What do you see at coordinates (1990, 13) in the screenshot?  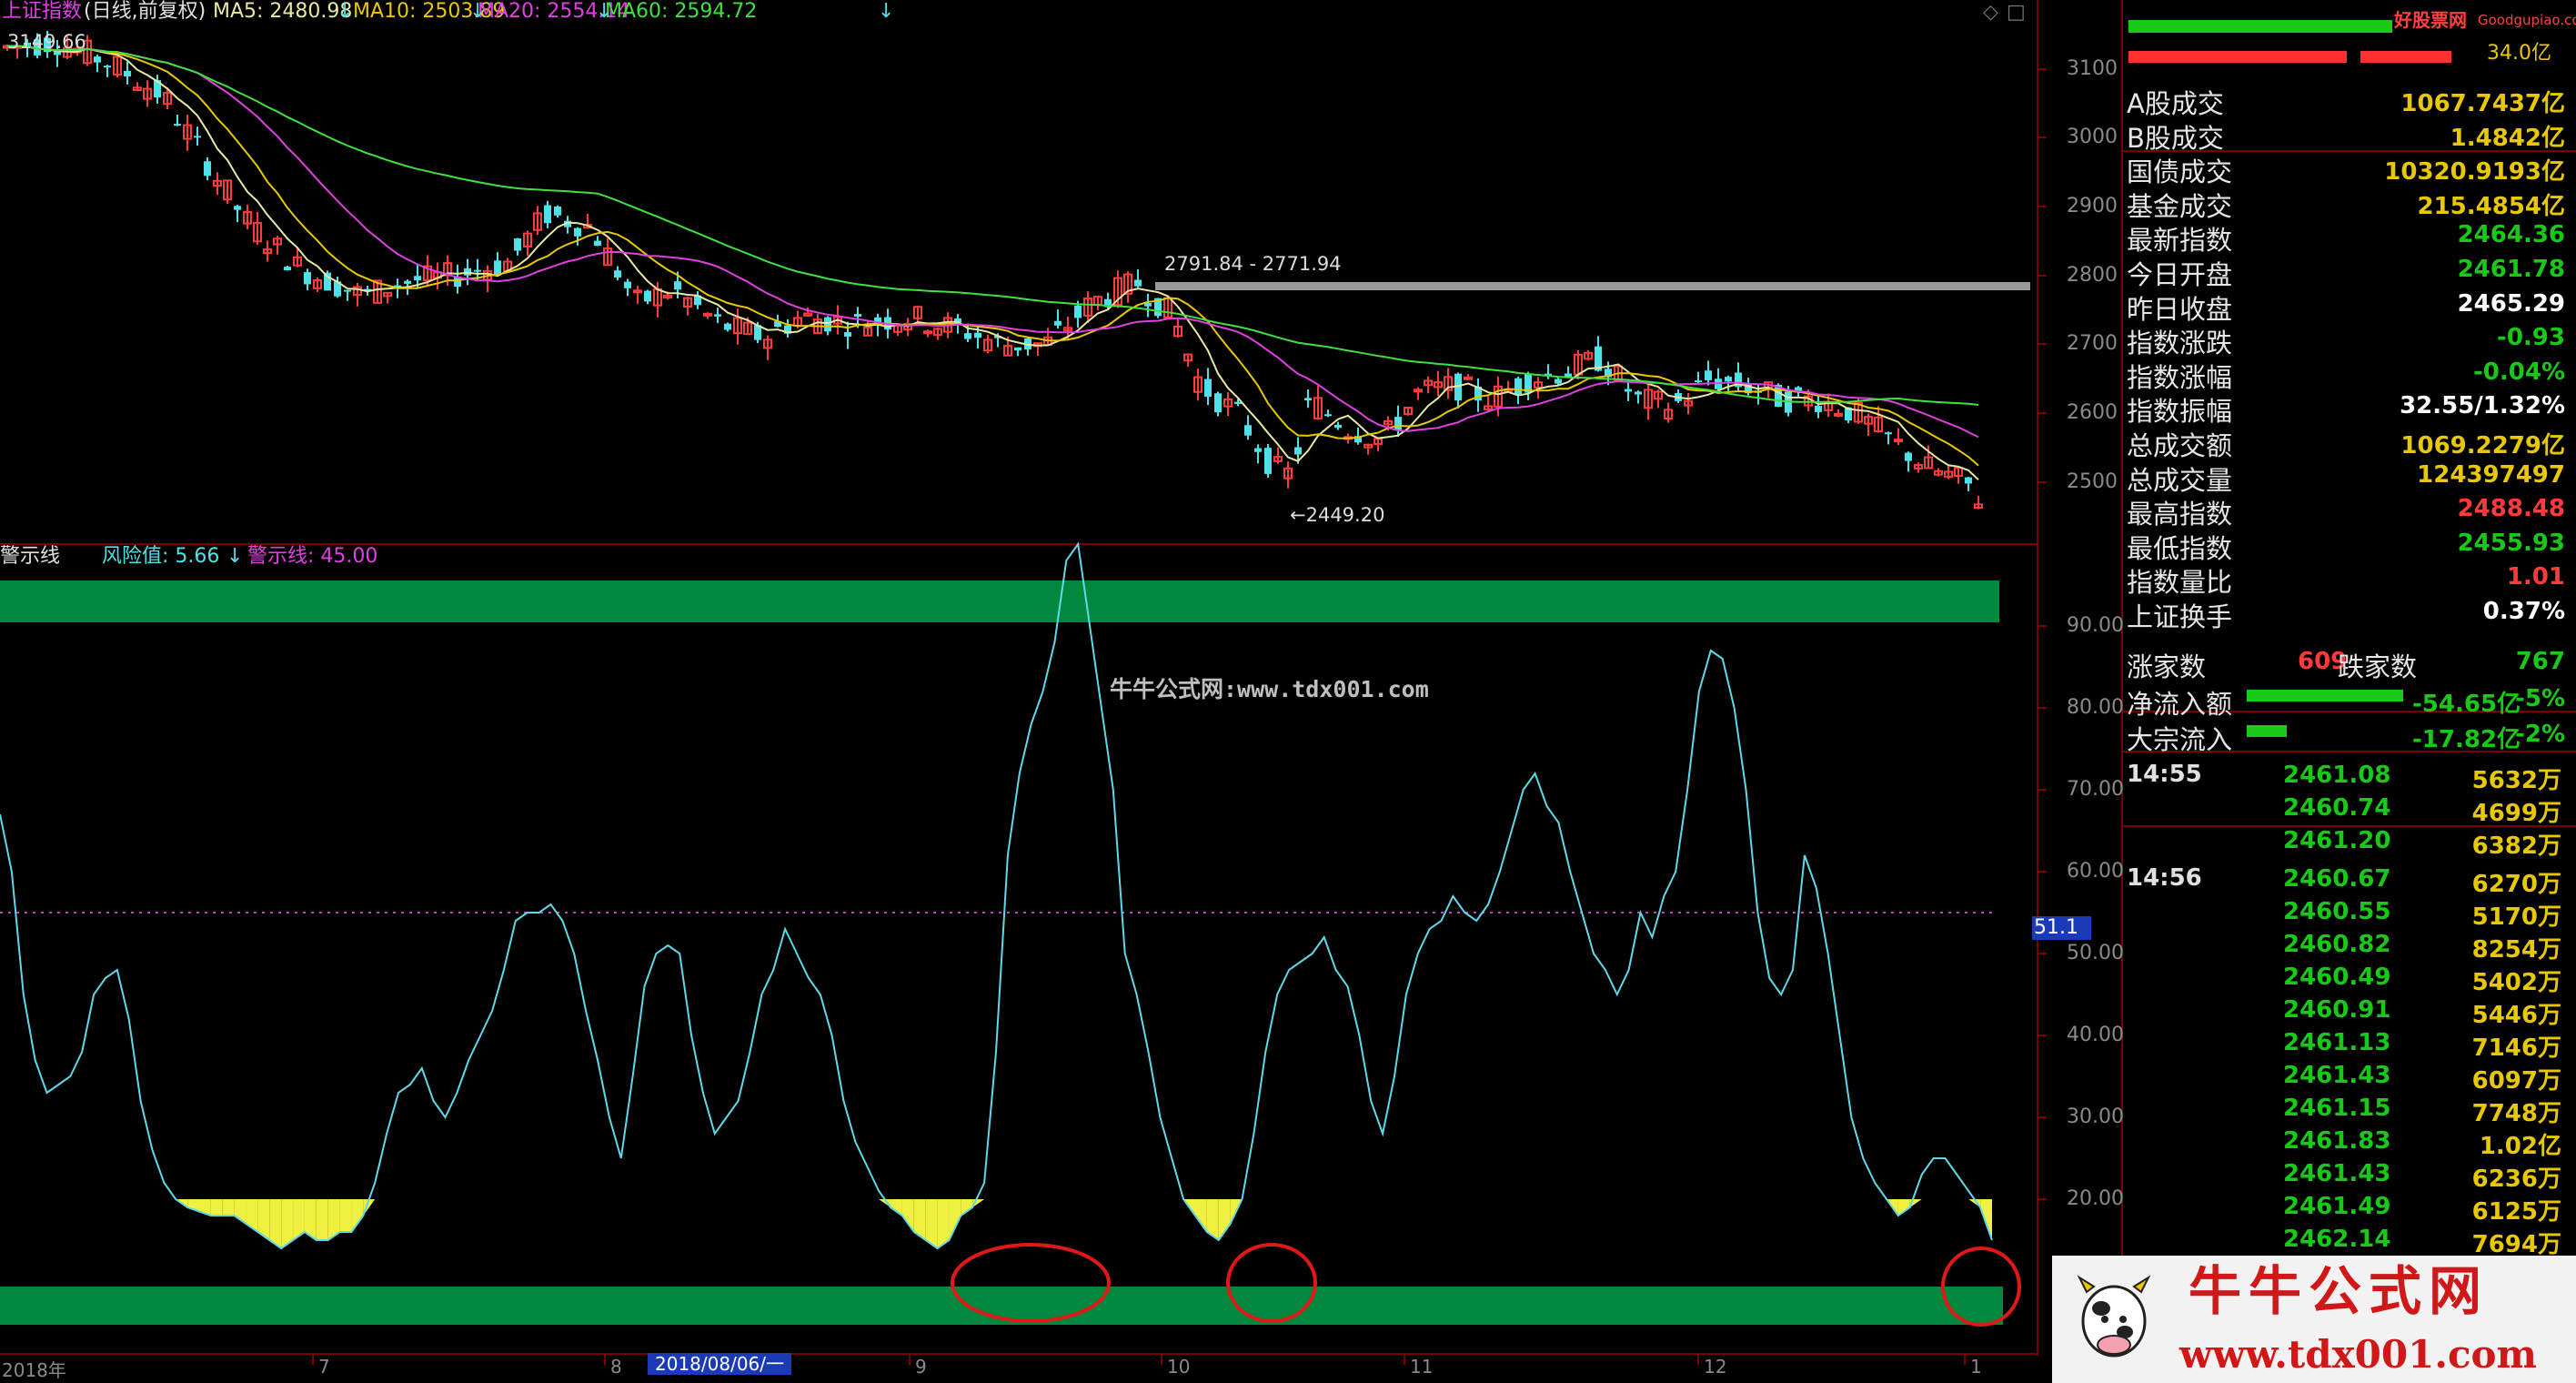 I see `restore-icon: ◇` at bounding box center [1990, 13].